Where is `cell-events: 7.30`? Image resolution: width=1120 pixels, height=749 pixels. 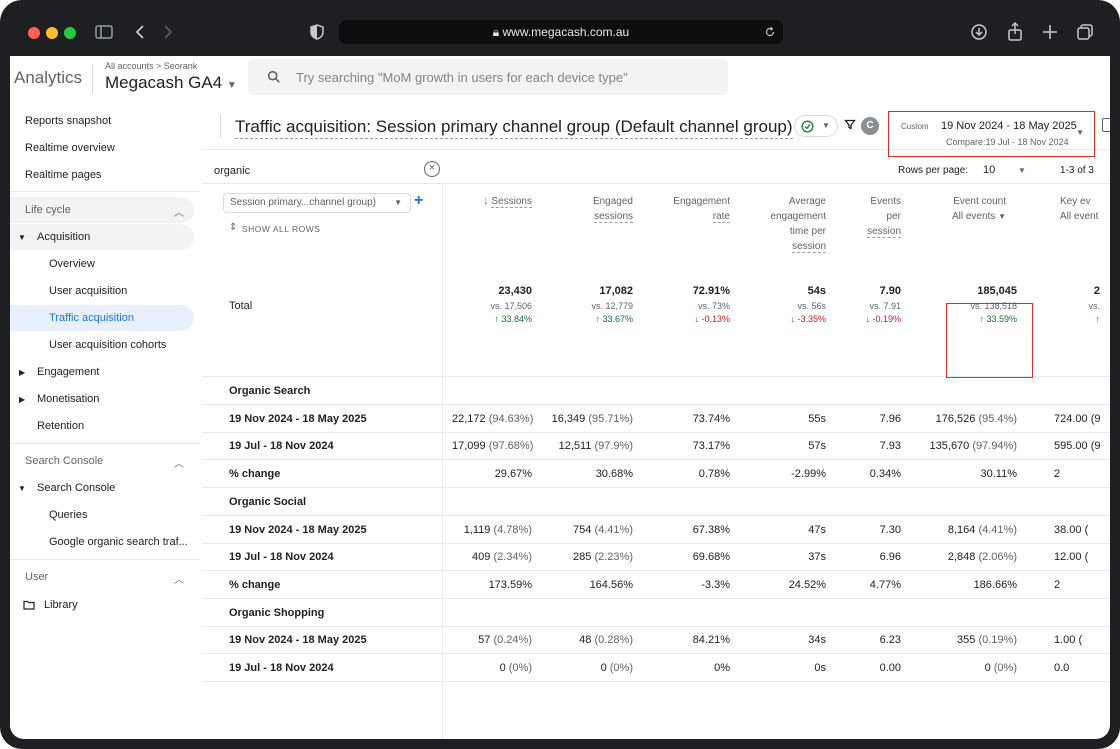 cell-events: 7.30 is located at coordinates (890, 529).